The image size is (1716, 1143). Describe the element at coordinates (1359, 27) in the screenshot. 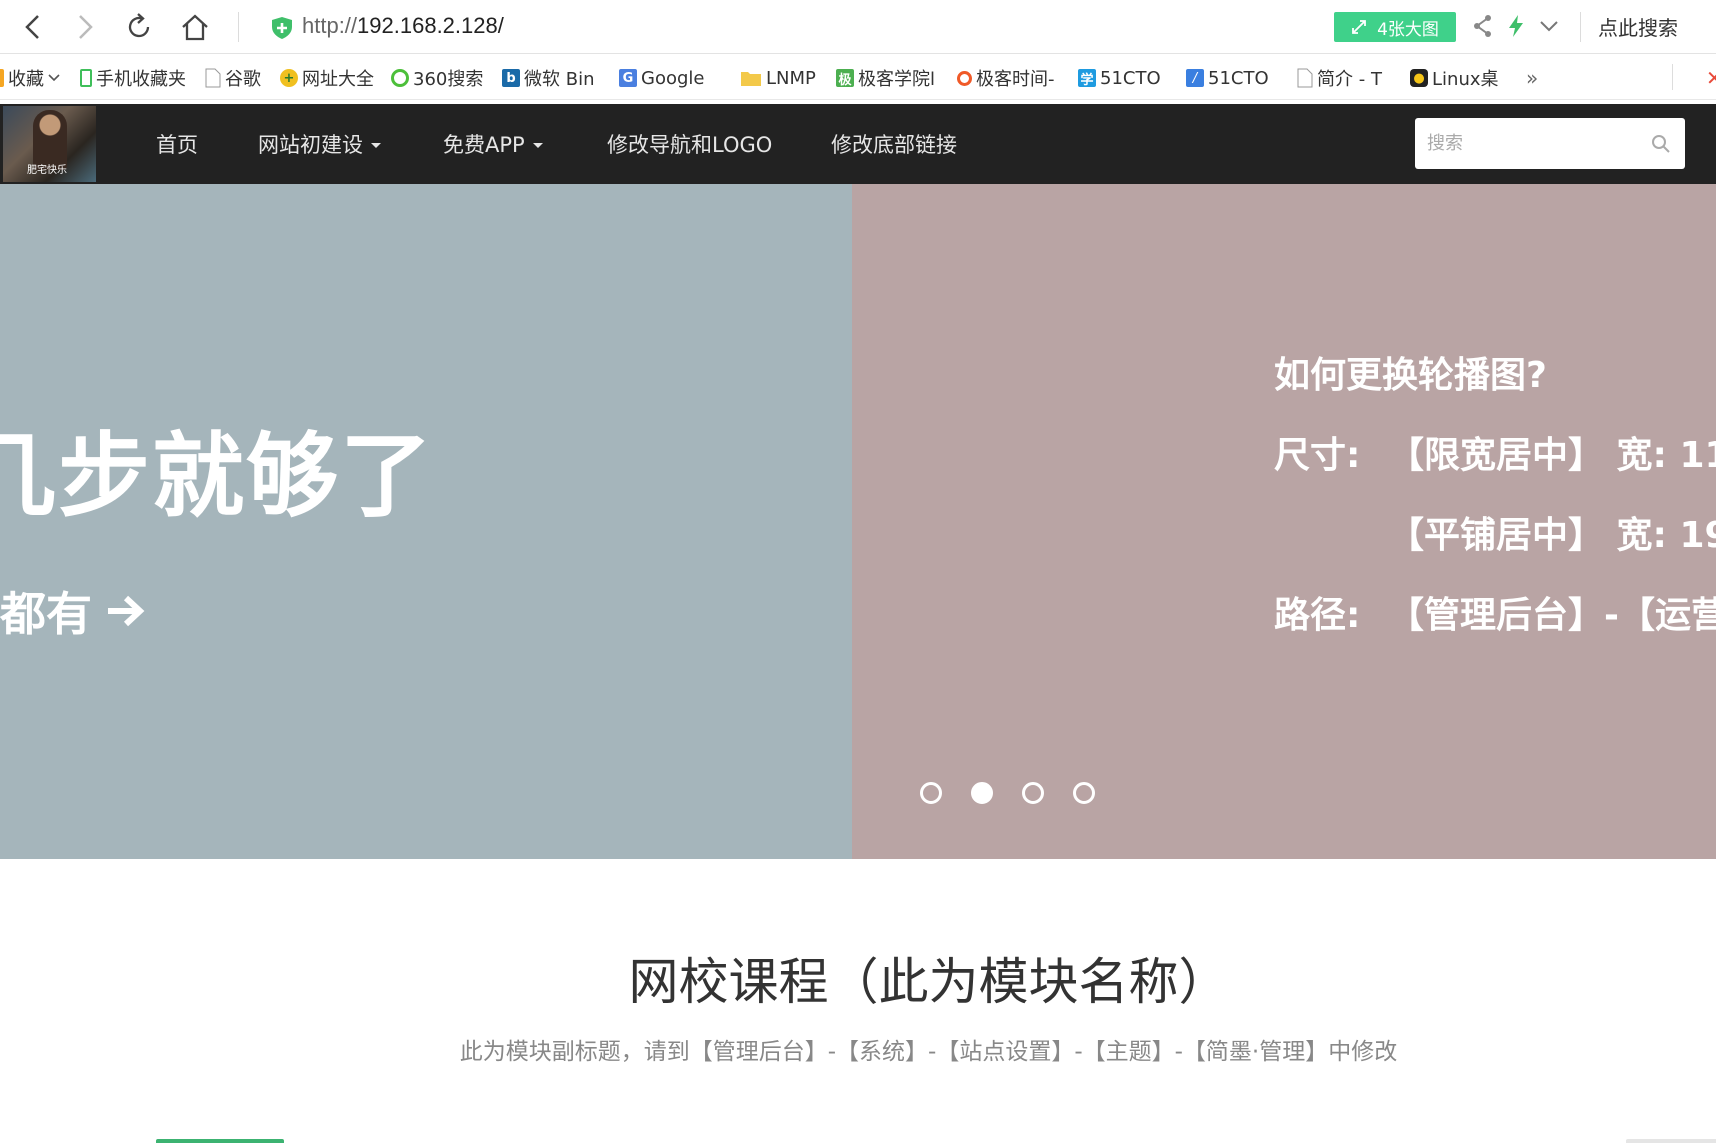

I see `expand-icon` at that location.